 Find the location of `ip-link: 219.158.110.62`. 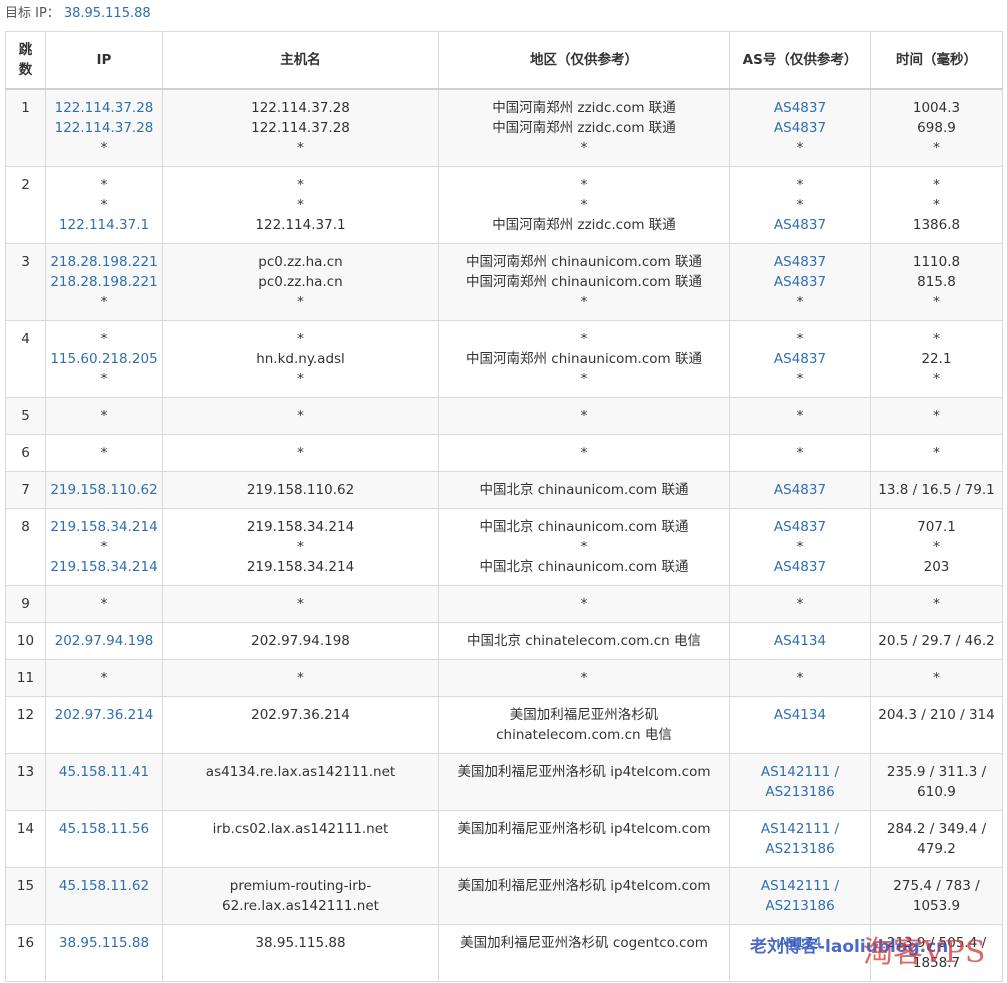

ip-link: 219.158.110.62 is located at coordinates (104, 490).